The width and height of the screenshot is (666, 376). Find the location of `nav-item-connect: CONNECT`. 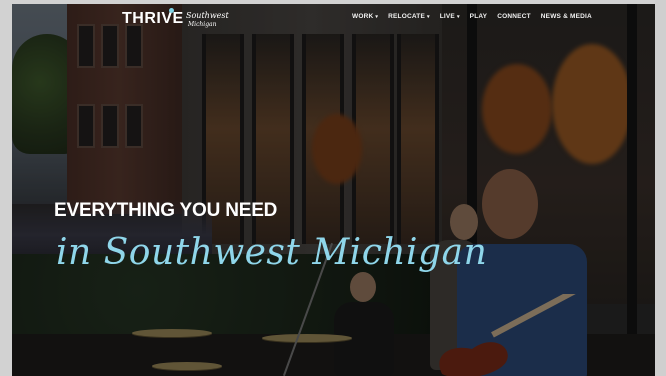

nav-item-connect: CONNECT is located at coordinates (514, 16).